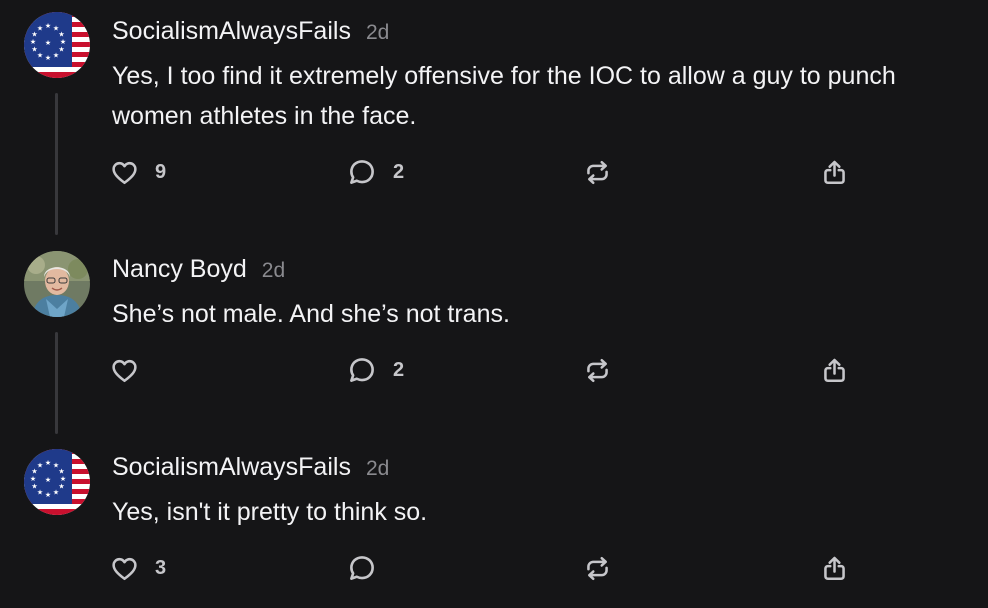  What do you see at coordinates (494, 370) in the screenshot?
I see `post-actions: 2` at bounding box center [494, 370].